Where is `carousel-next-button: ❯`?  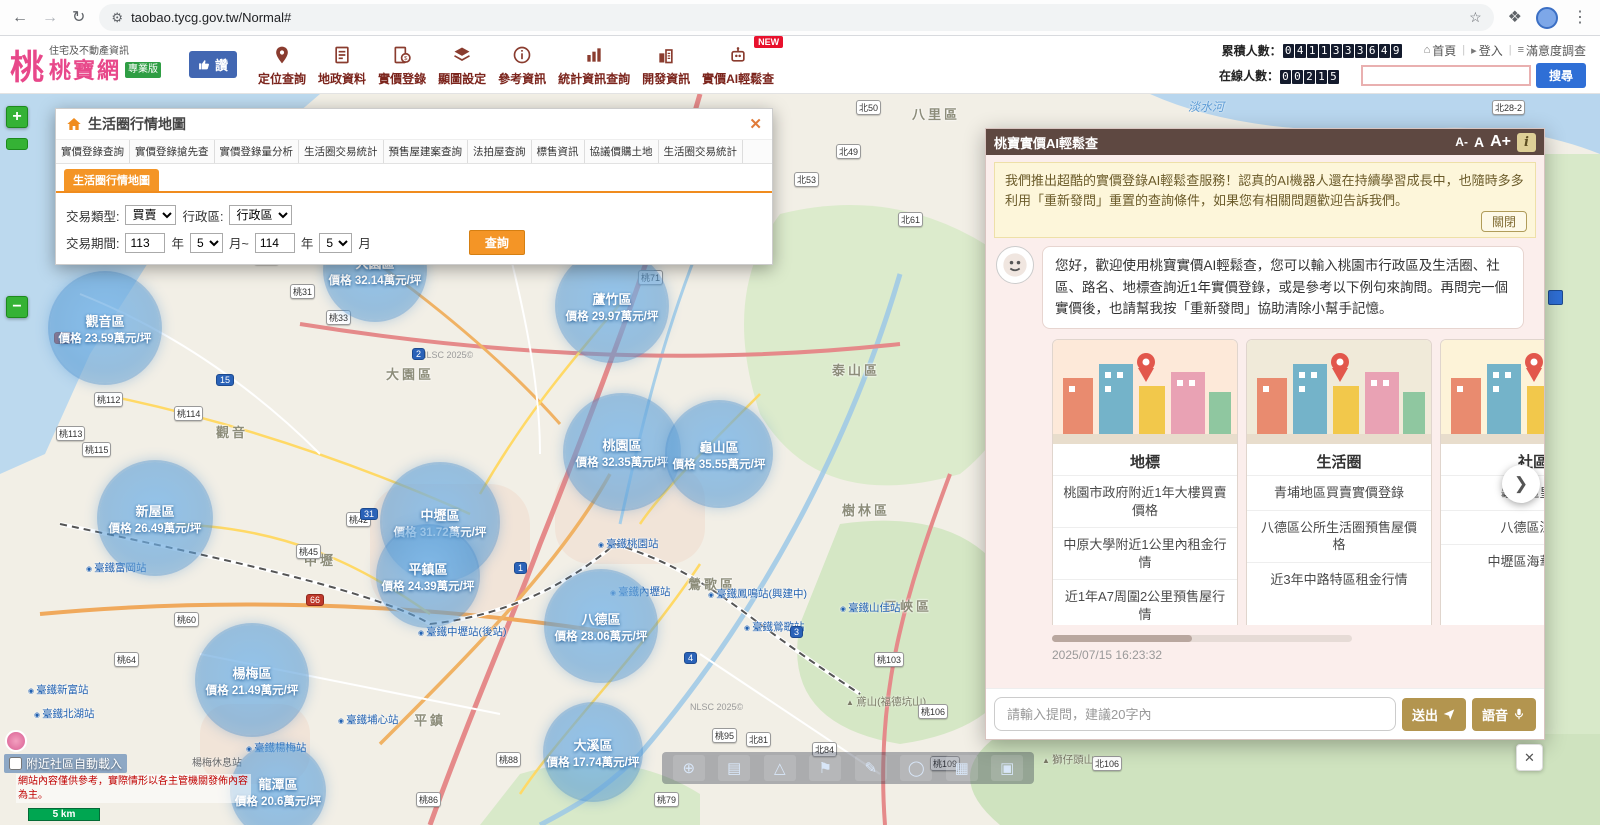
carousel-next-button: ❯ is located at coordinates (1521, 484).